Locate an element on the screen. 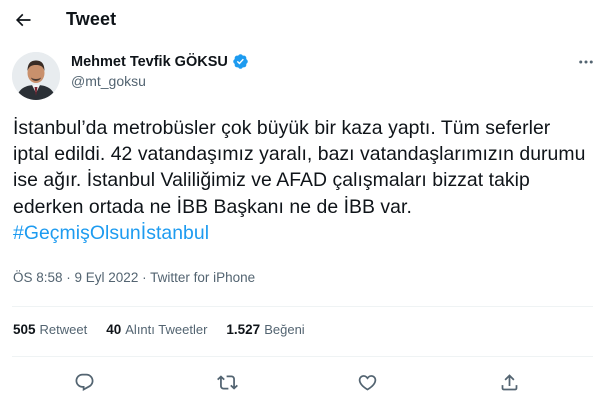  retweets-stat: 505 Retweet is located at coordinates (50, 329).